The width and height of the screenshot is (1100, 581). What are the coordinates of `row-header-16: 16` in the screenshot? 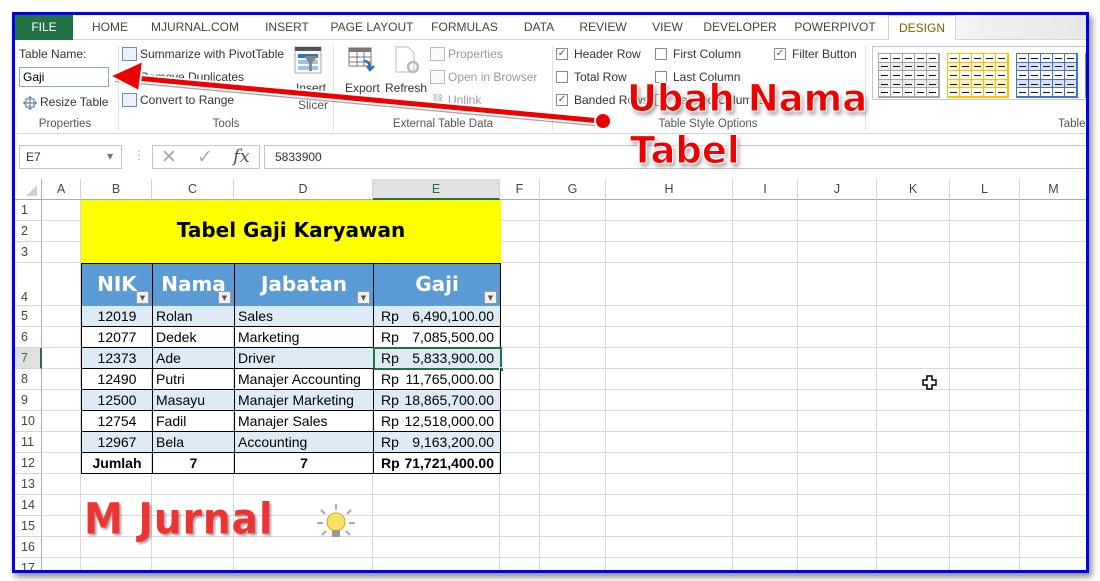 It's located at (28, 547).